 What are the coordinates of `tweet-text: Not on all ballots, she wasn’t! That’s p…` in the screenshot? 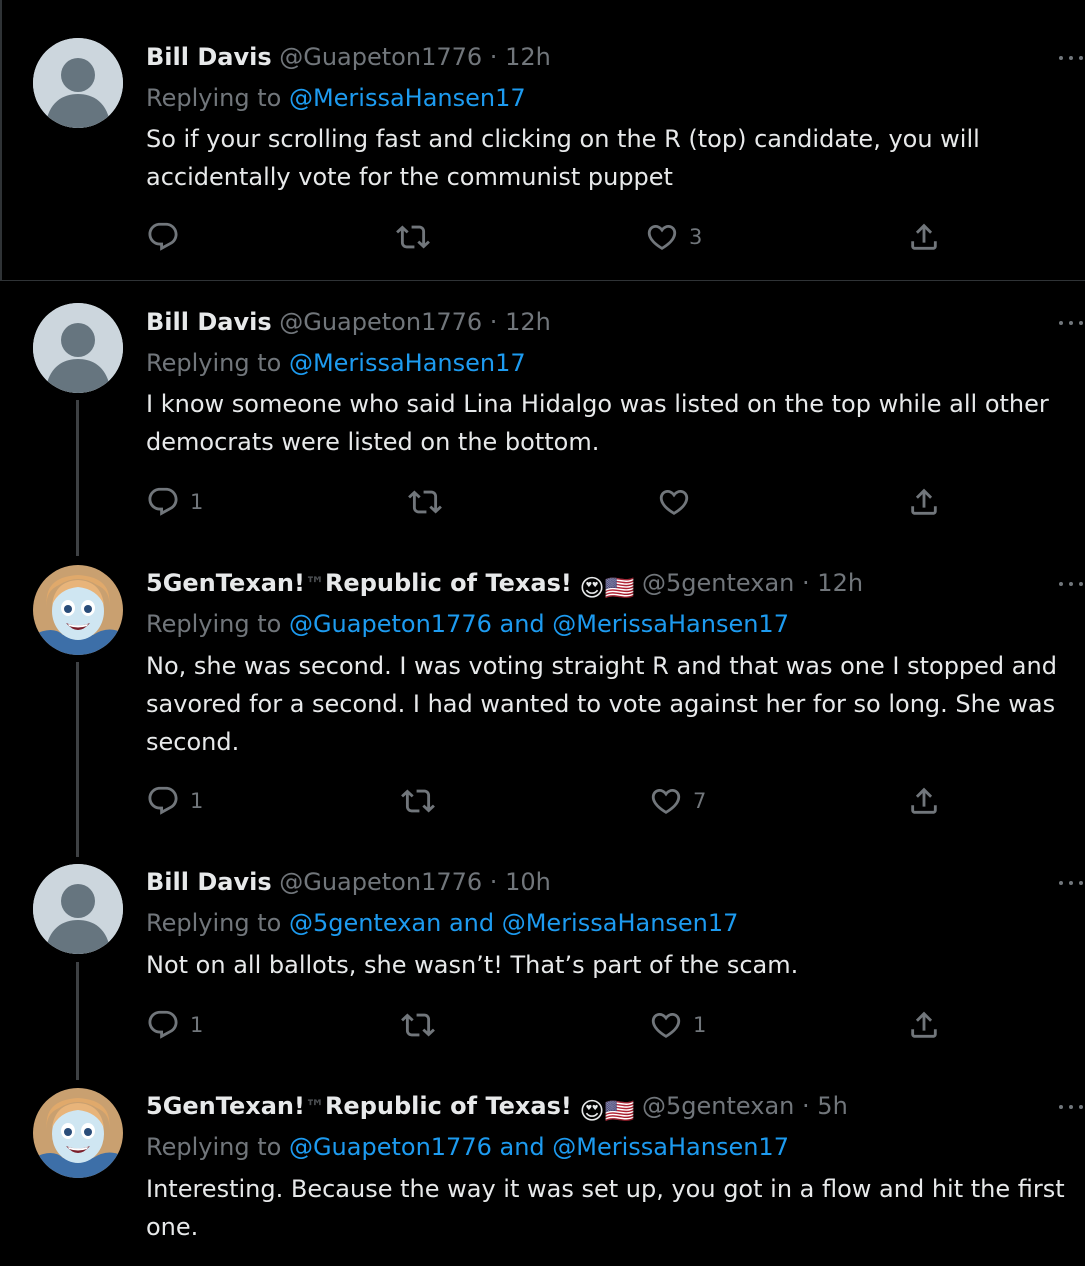 It's located at (472, 965).